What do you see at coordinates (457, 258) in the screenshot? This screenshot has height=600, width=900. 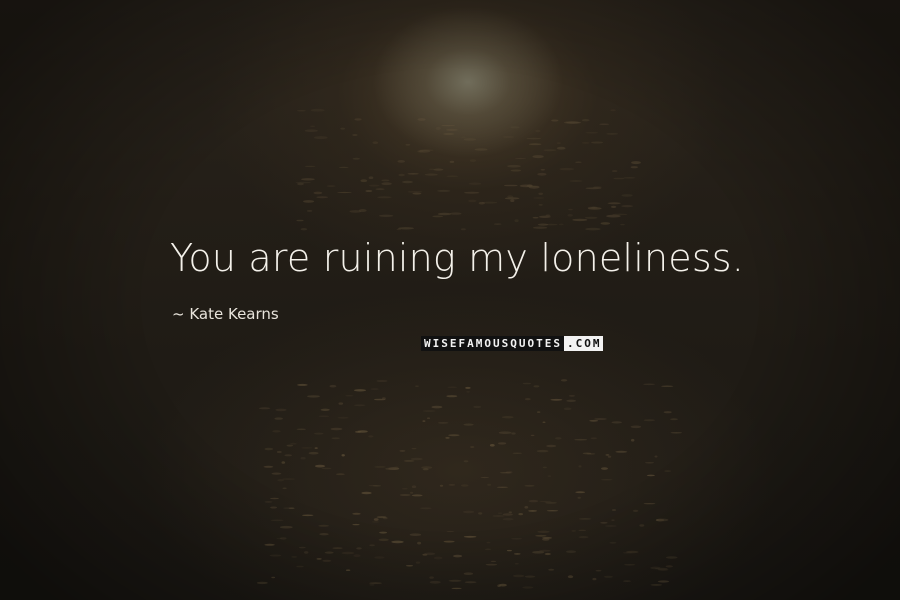 I see `quote-text: You are ruining my loneliness.` at bounding box center [457, 258].